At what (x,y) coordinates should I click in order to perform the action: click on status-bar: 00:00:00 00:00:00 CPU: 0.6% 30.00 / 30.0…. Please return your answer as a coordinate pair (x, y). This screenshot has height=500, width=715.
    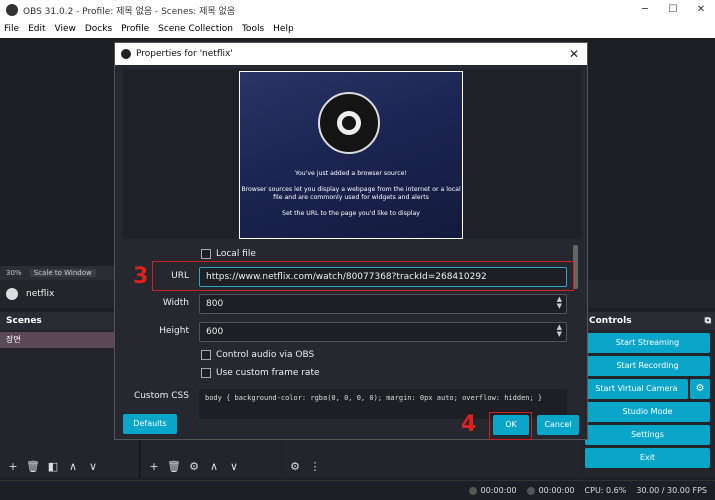
    Looking at the image, I should click on (357, 490).